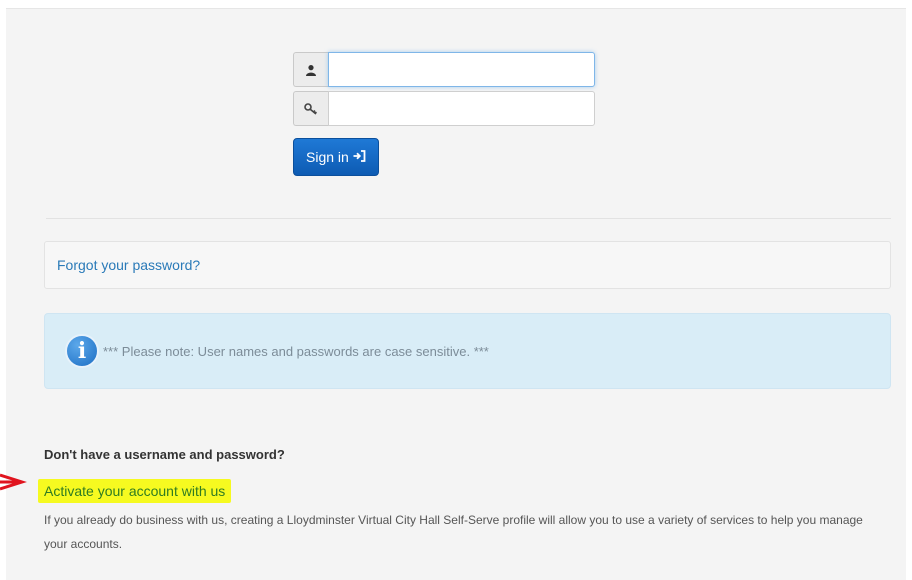  What do you see at coordinates (82, 351) in the screenshot?
I see `info-icon: i` at bounding box center [82, 351].